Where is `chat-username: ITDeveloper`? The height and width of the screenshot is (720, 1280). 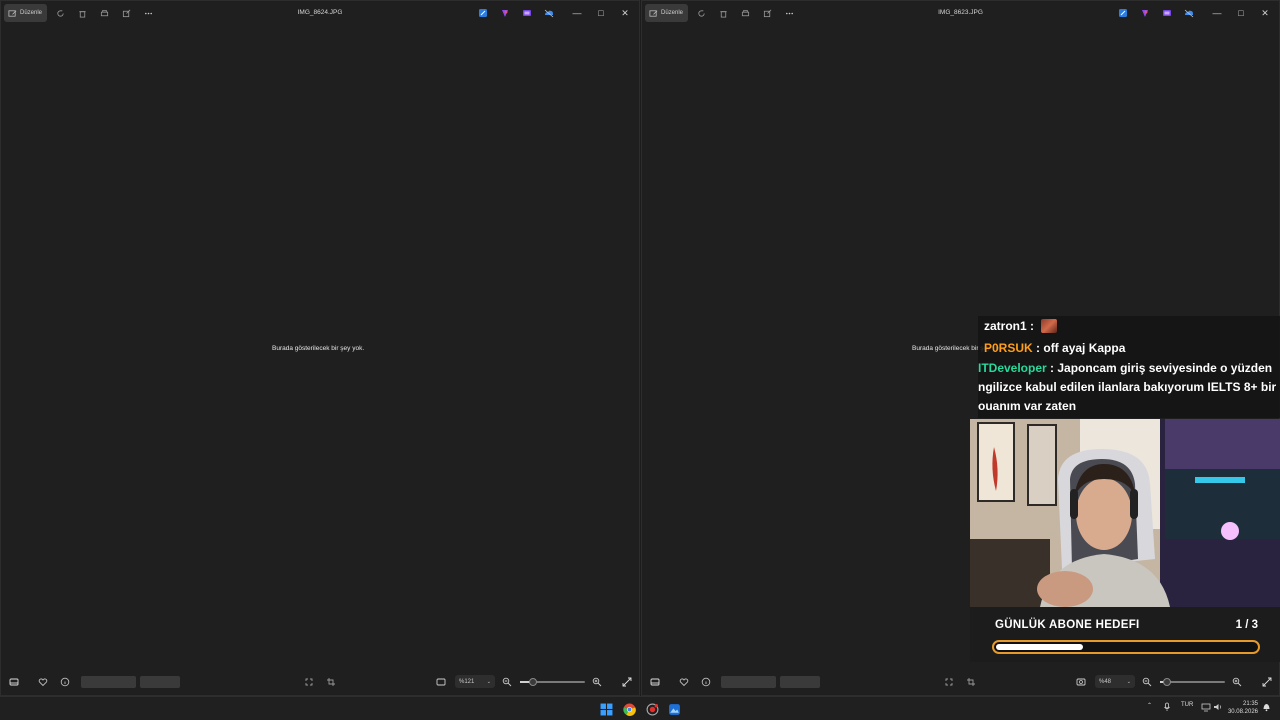 chat-username: ITDeveloper is located at coordinates (1012, 368).